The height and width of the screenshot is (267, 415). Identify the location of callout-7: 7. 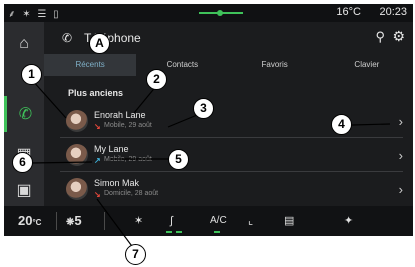
(135, 254).